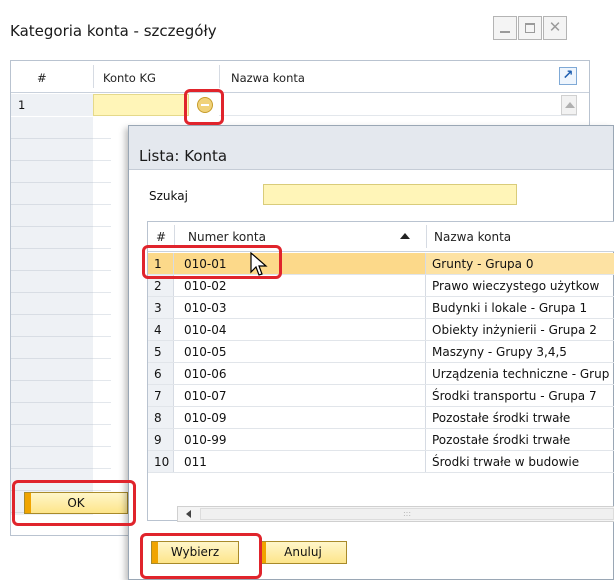  I want to click on row-number: 8, so click(161, 417).